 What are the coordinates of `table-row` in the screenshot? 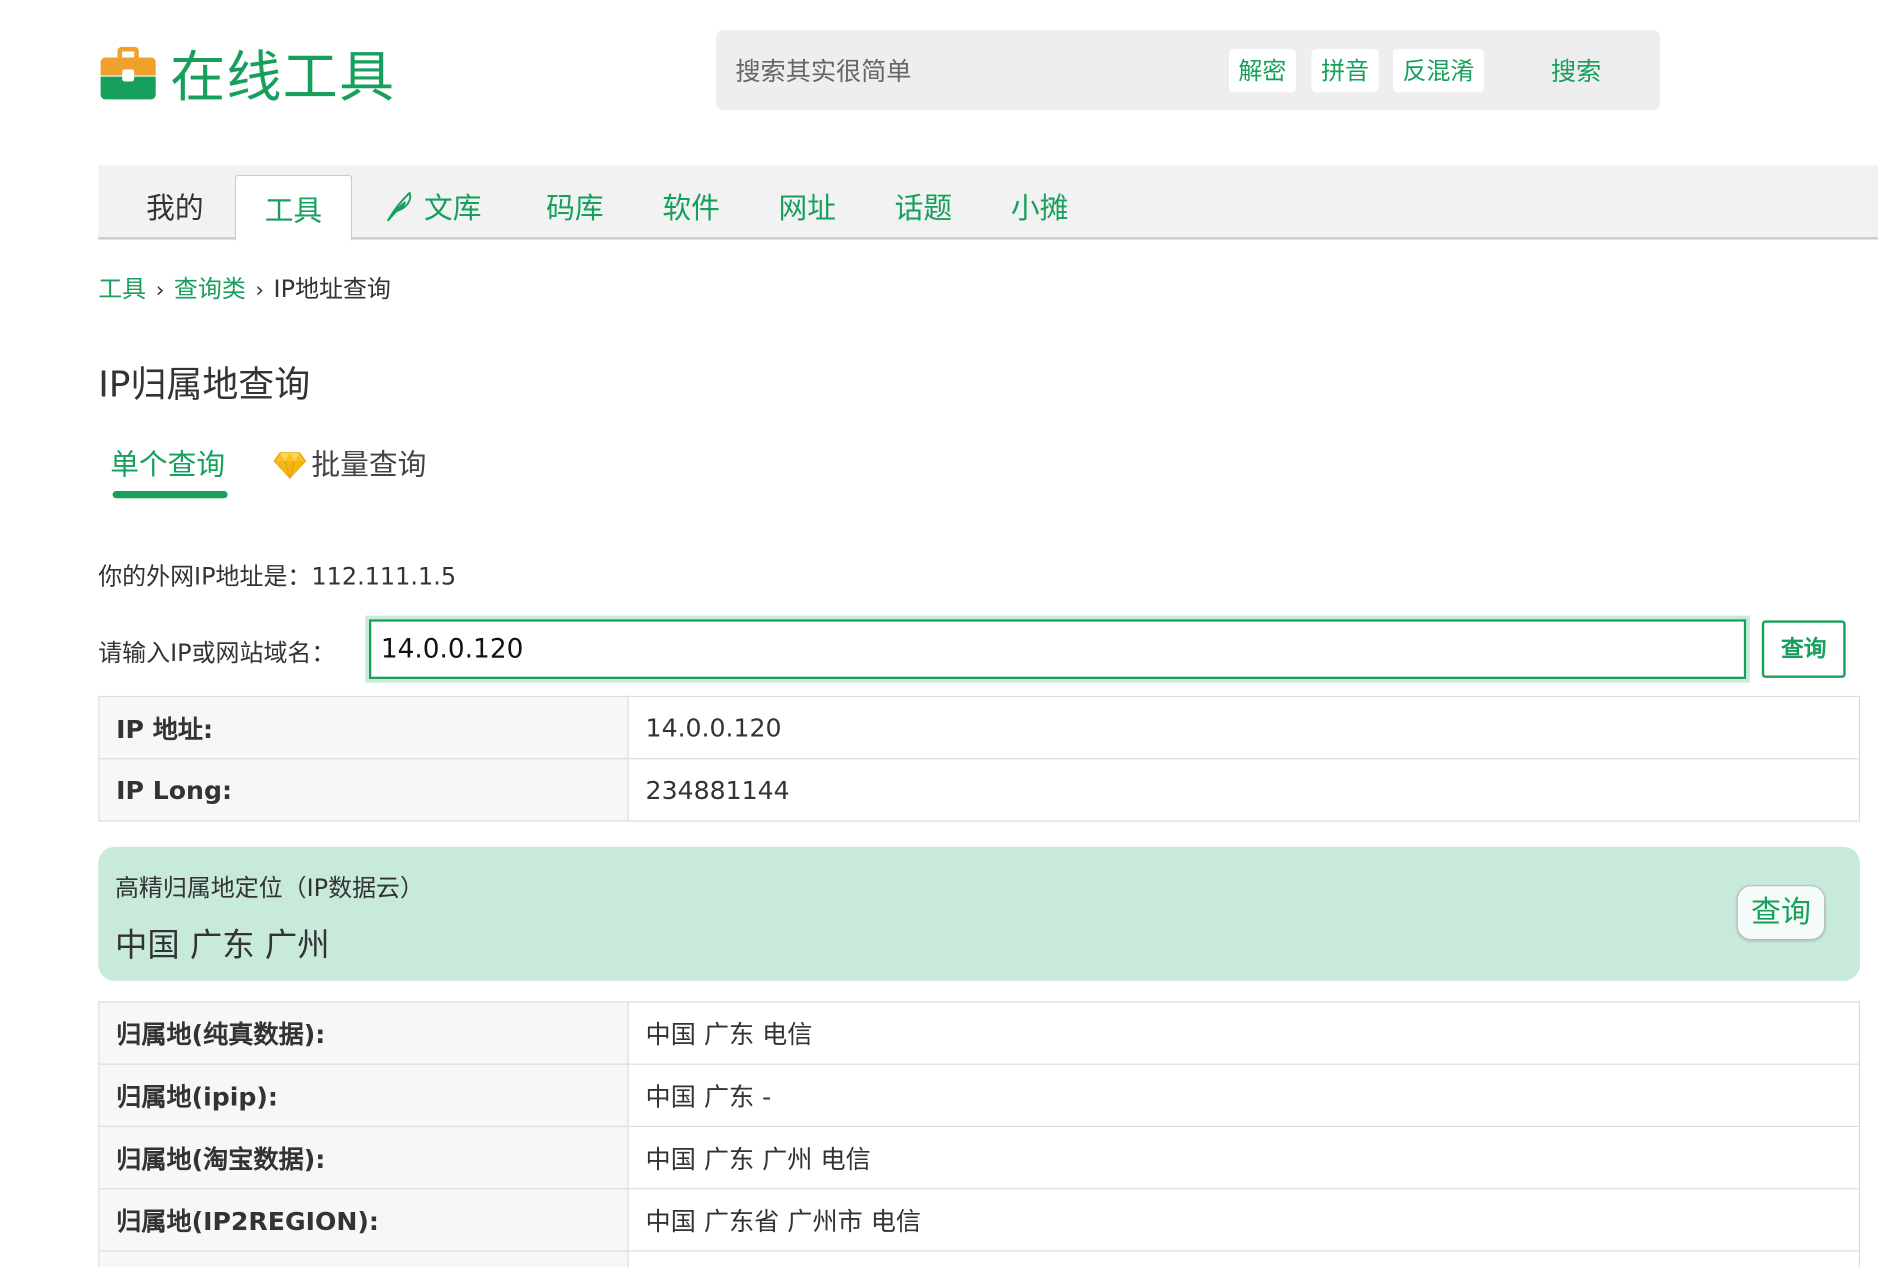 It's located at (979, 1258).